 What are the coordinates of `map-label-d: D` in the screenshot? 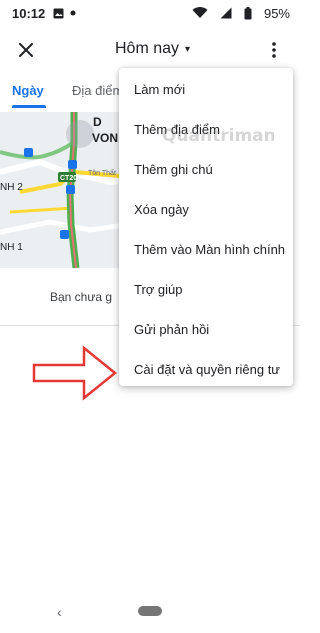 It's located at (97, 122).